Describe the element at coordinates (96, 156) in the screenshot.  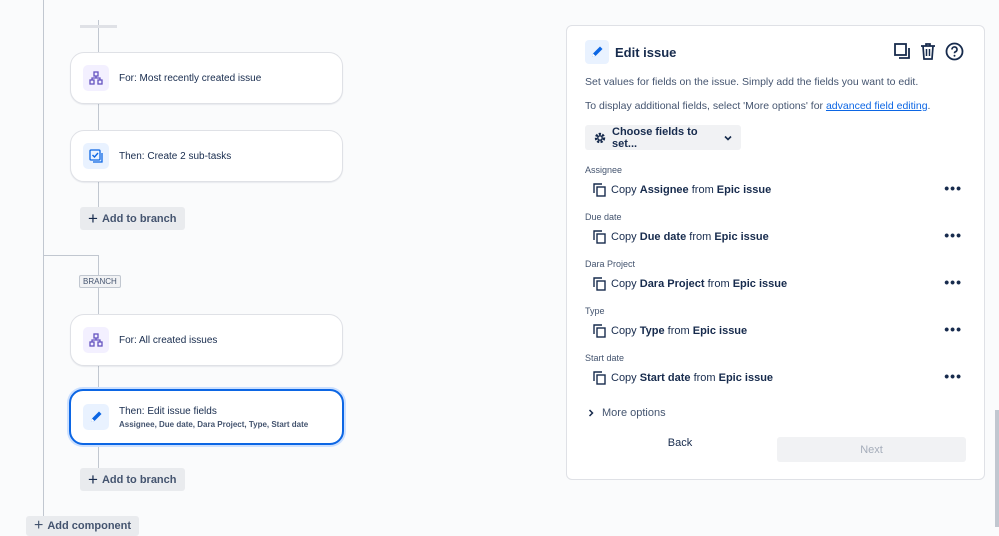
I see `subtasks-icon` at that location.